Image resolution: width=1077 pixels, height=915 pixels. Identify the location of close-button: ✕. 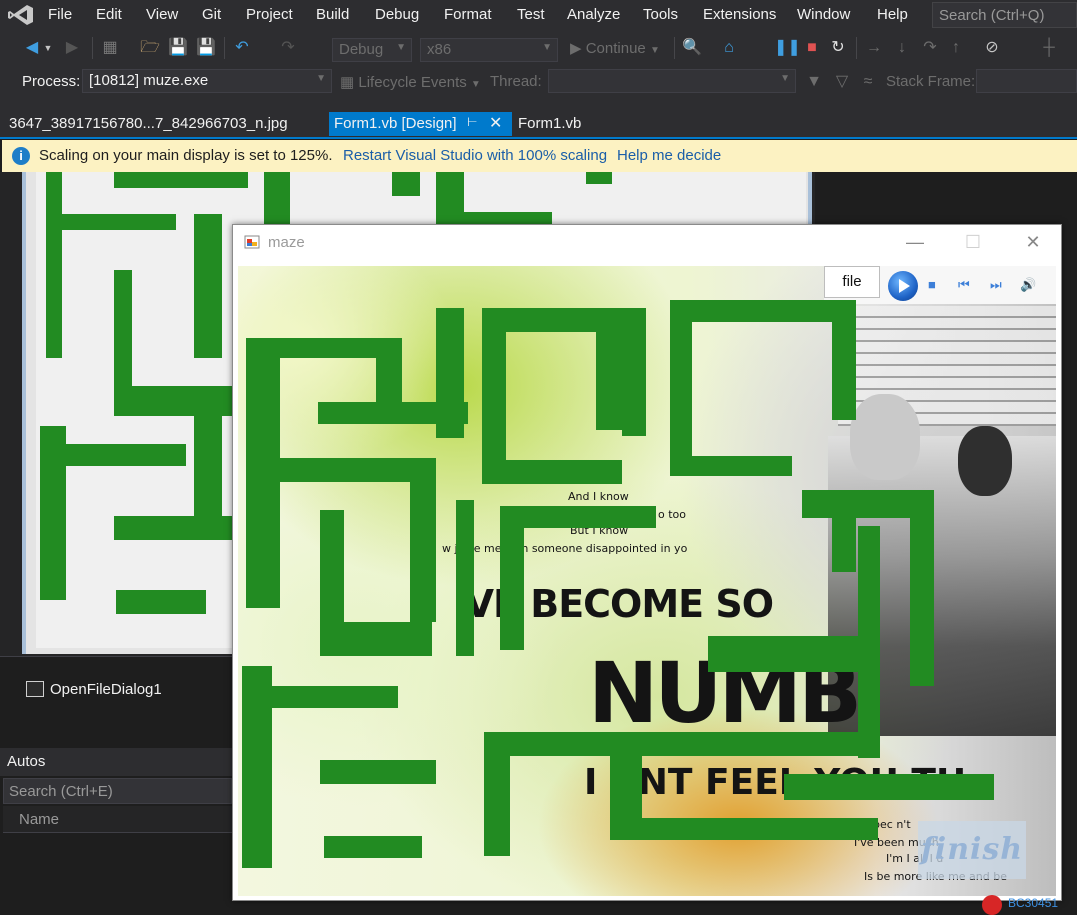
(1033, 242).